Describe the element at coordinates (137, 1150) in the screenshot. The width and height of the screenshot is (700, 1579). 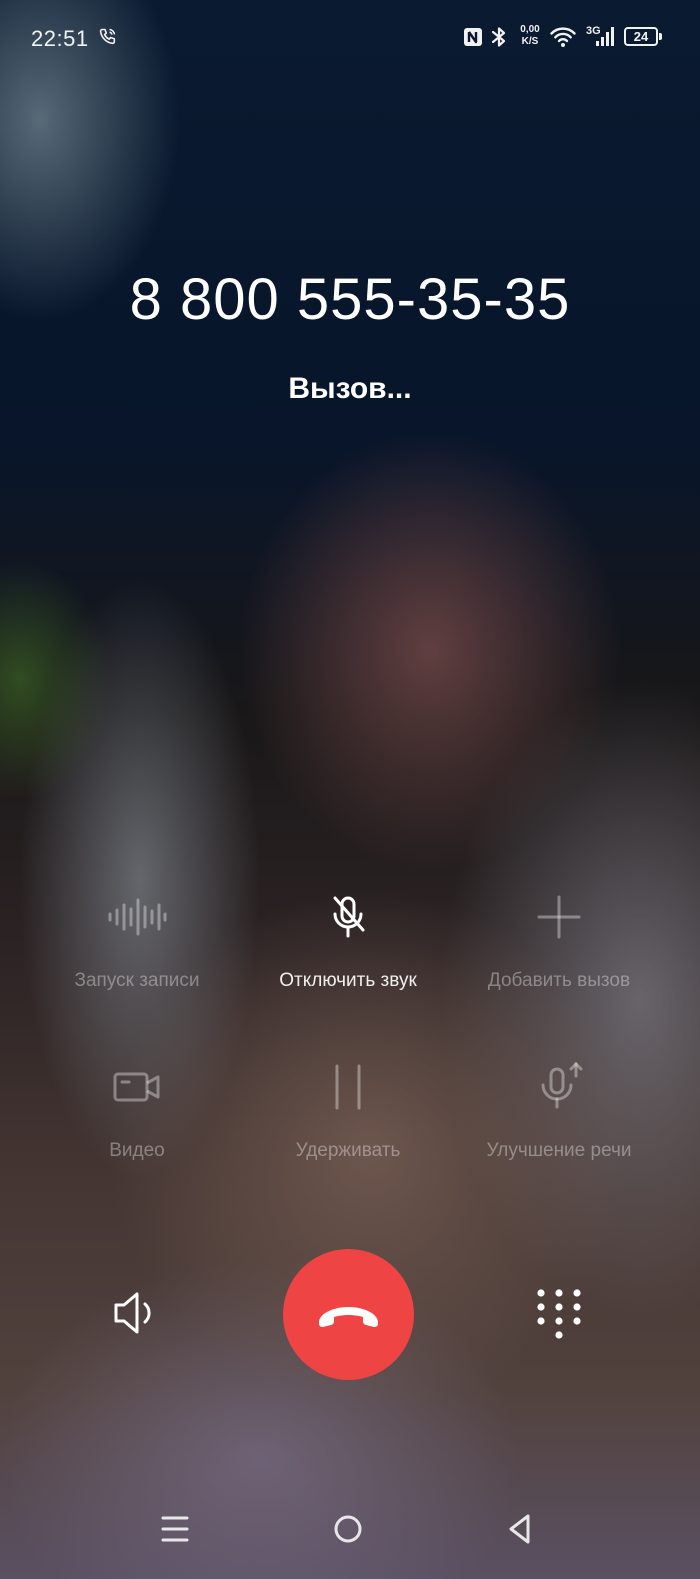
I see `video-label: Видео` at that location.